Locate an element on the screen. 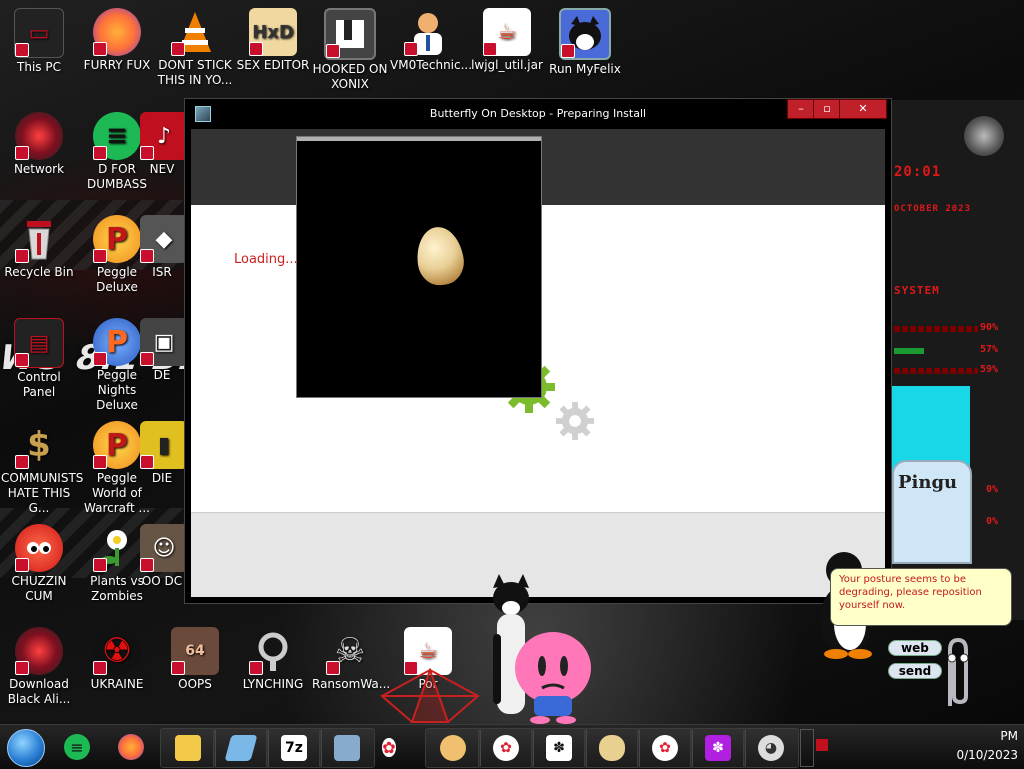 The image size is (1024, 769). clippy-assistant-icon is located at coordinates (958, 674).